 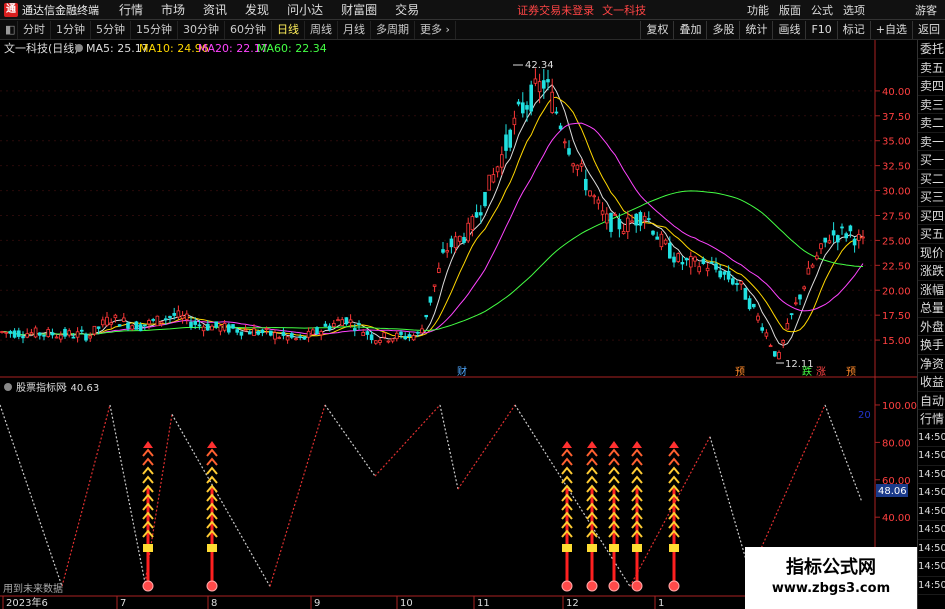 I want to click on quote-panel-item: 委托, so click(x=931, y=49).